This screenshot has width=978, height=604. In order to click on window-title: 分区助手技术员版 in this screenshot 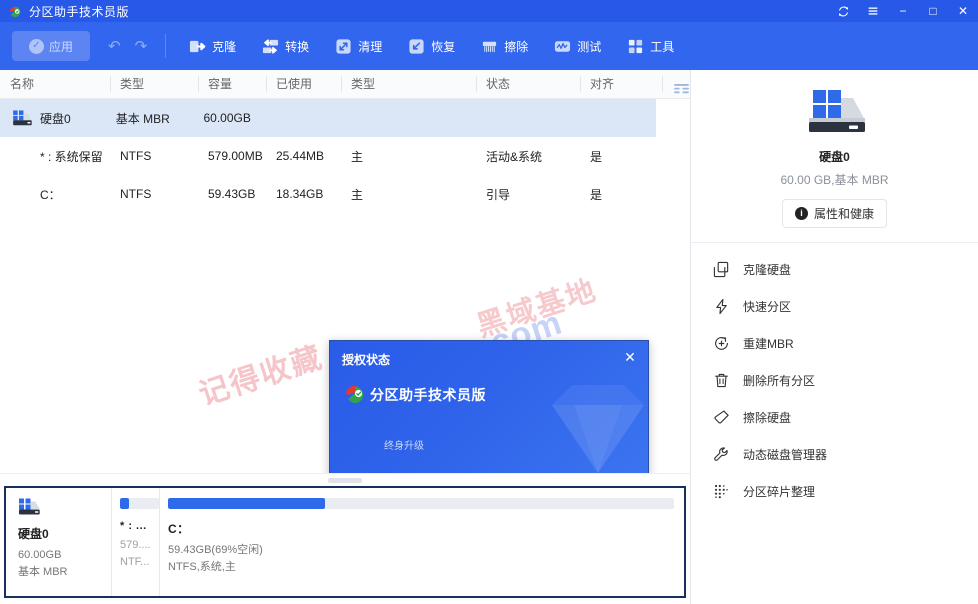, I will do `click(79, 11)`.